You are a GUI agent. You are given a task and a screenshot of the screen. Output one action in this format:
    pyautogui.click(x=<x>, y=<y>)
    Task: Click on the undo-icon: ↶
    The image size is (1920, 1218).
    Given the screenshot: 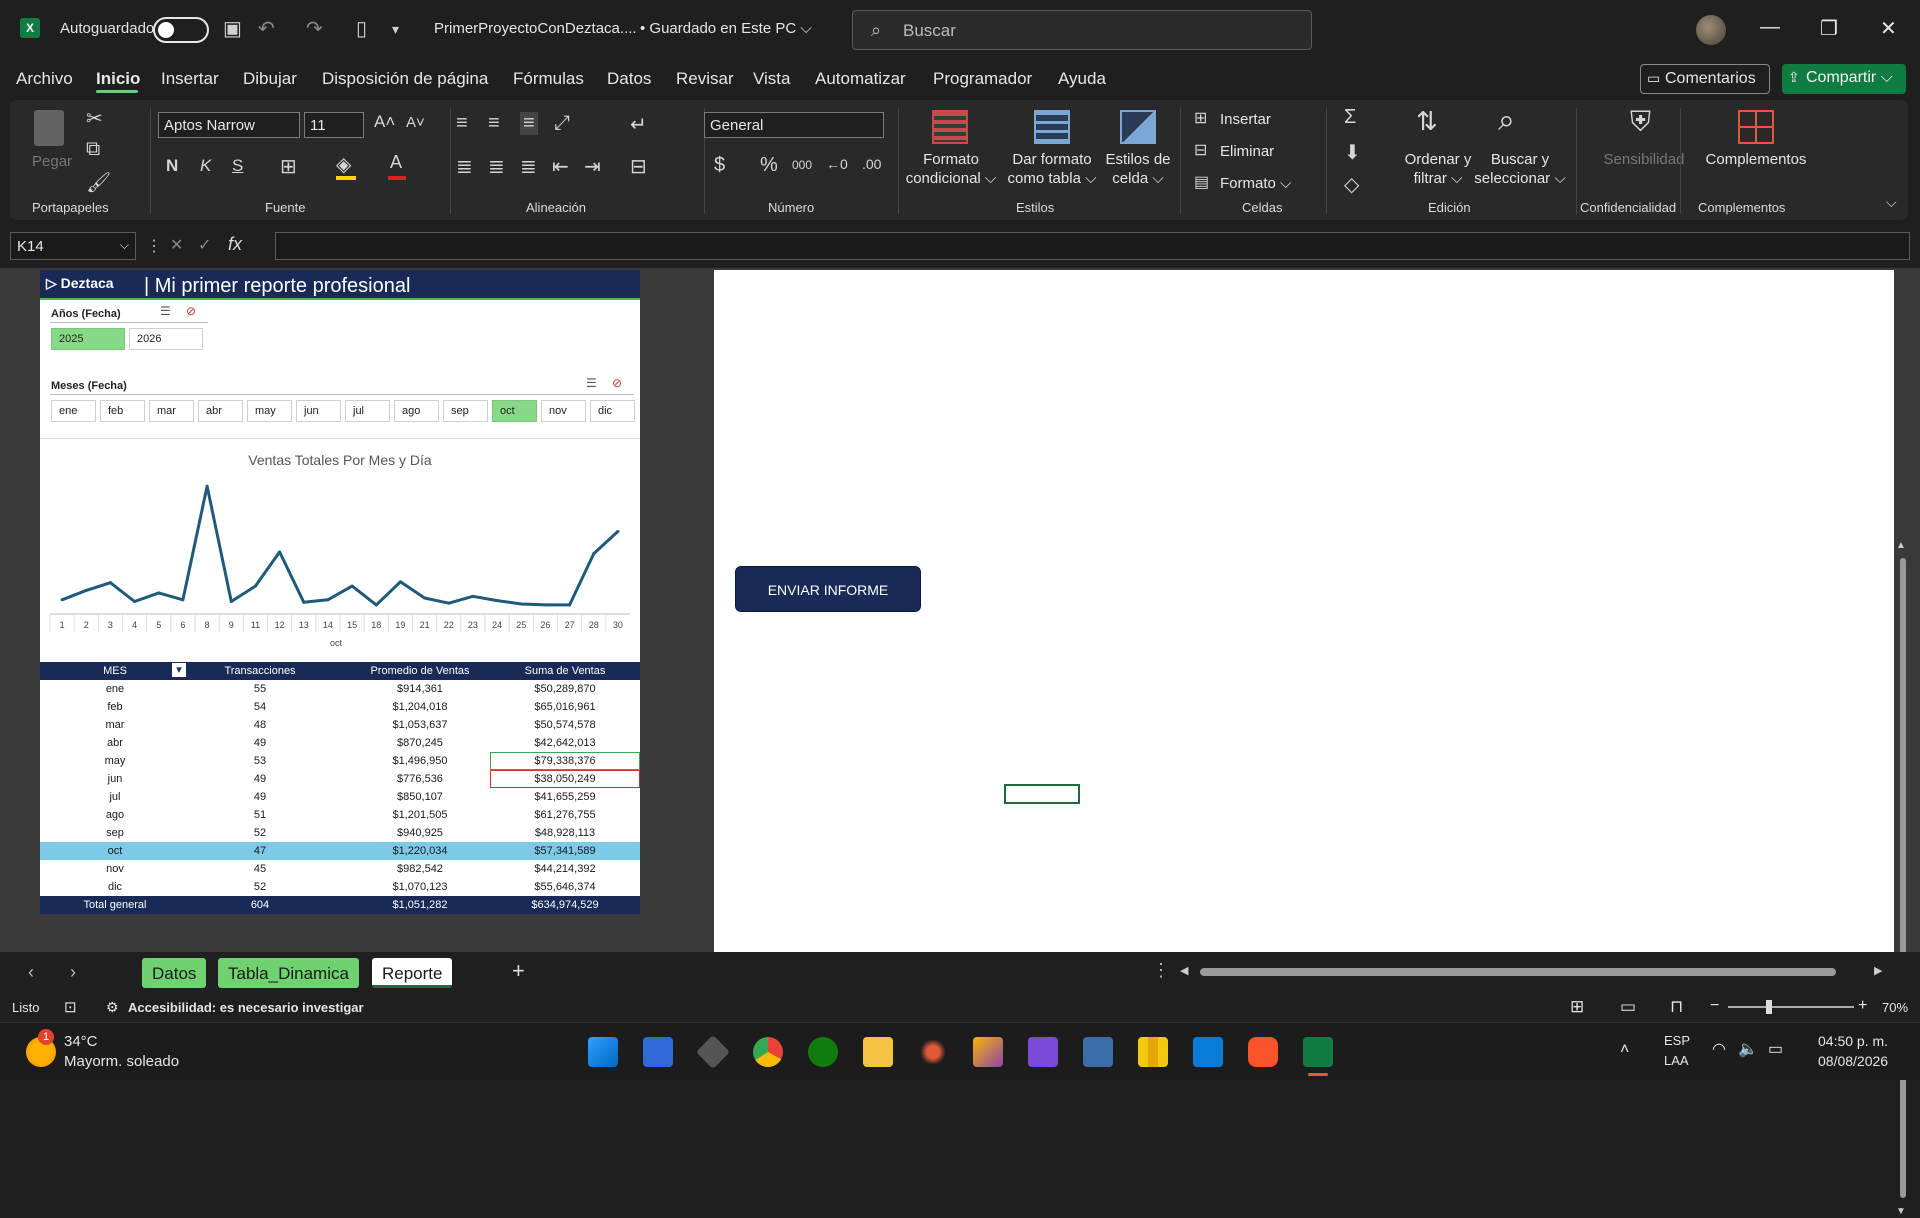 What is the action you would take?
    pyautogui.click(x=266, y=29)
    